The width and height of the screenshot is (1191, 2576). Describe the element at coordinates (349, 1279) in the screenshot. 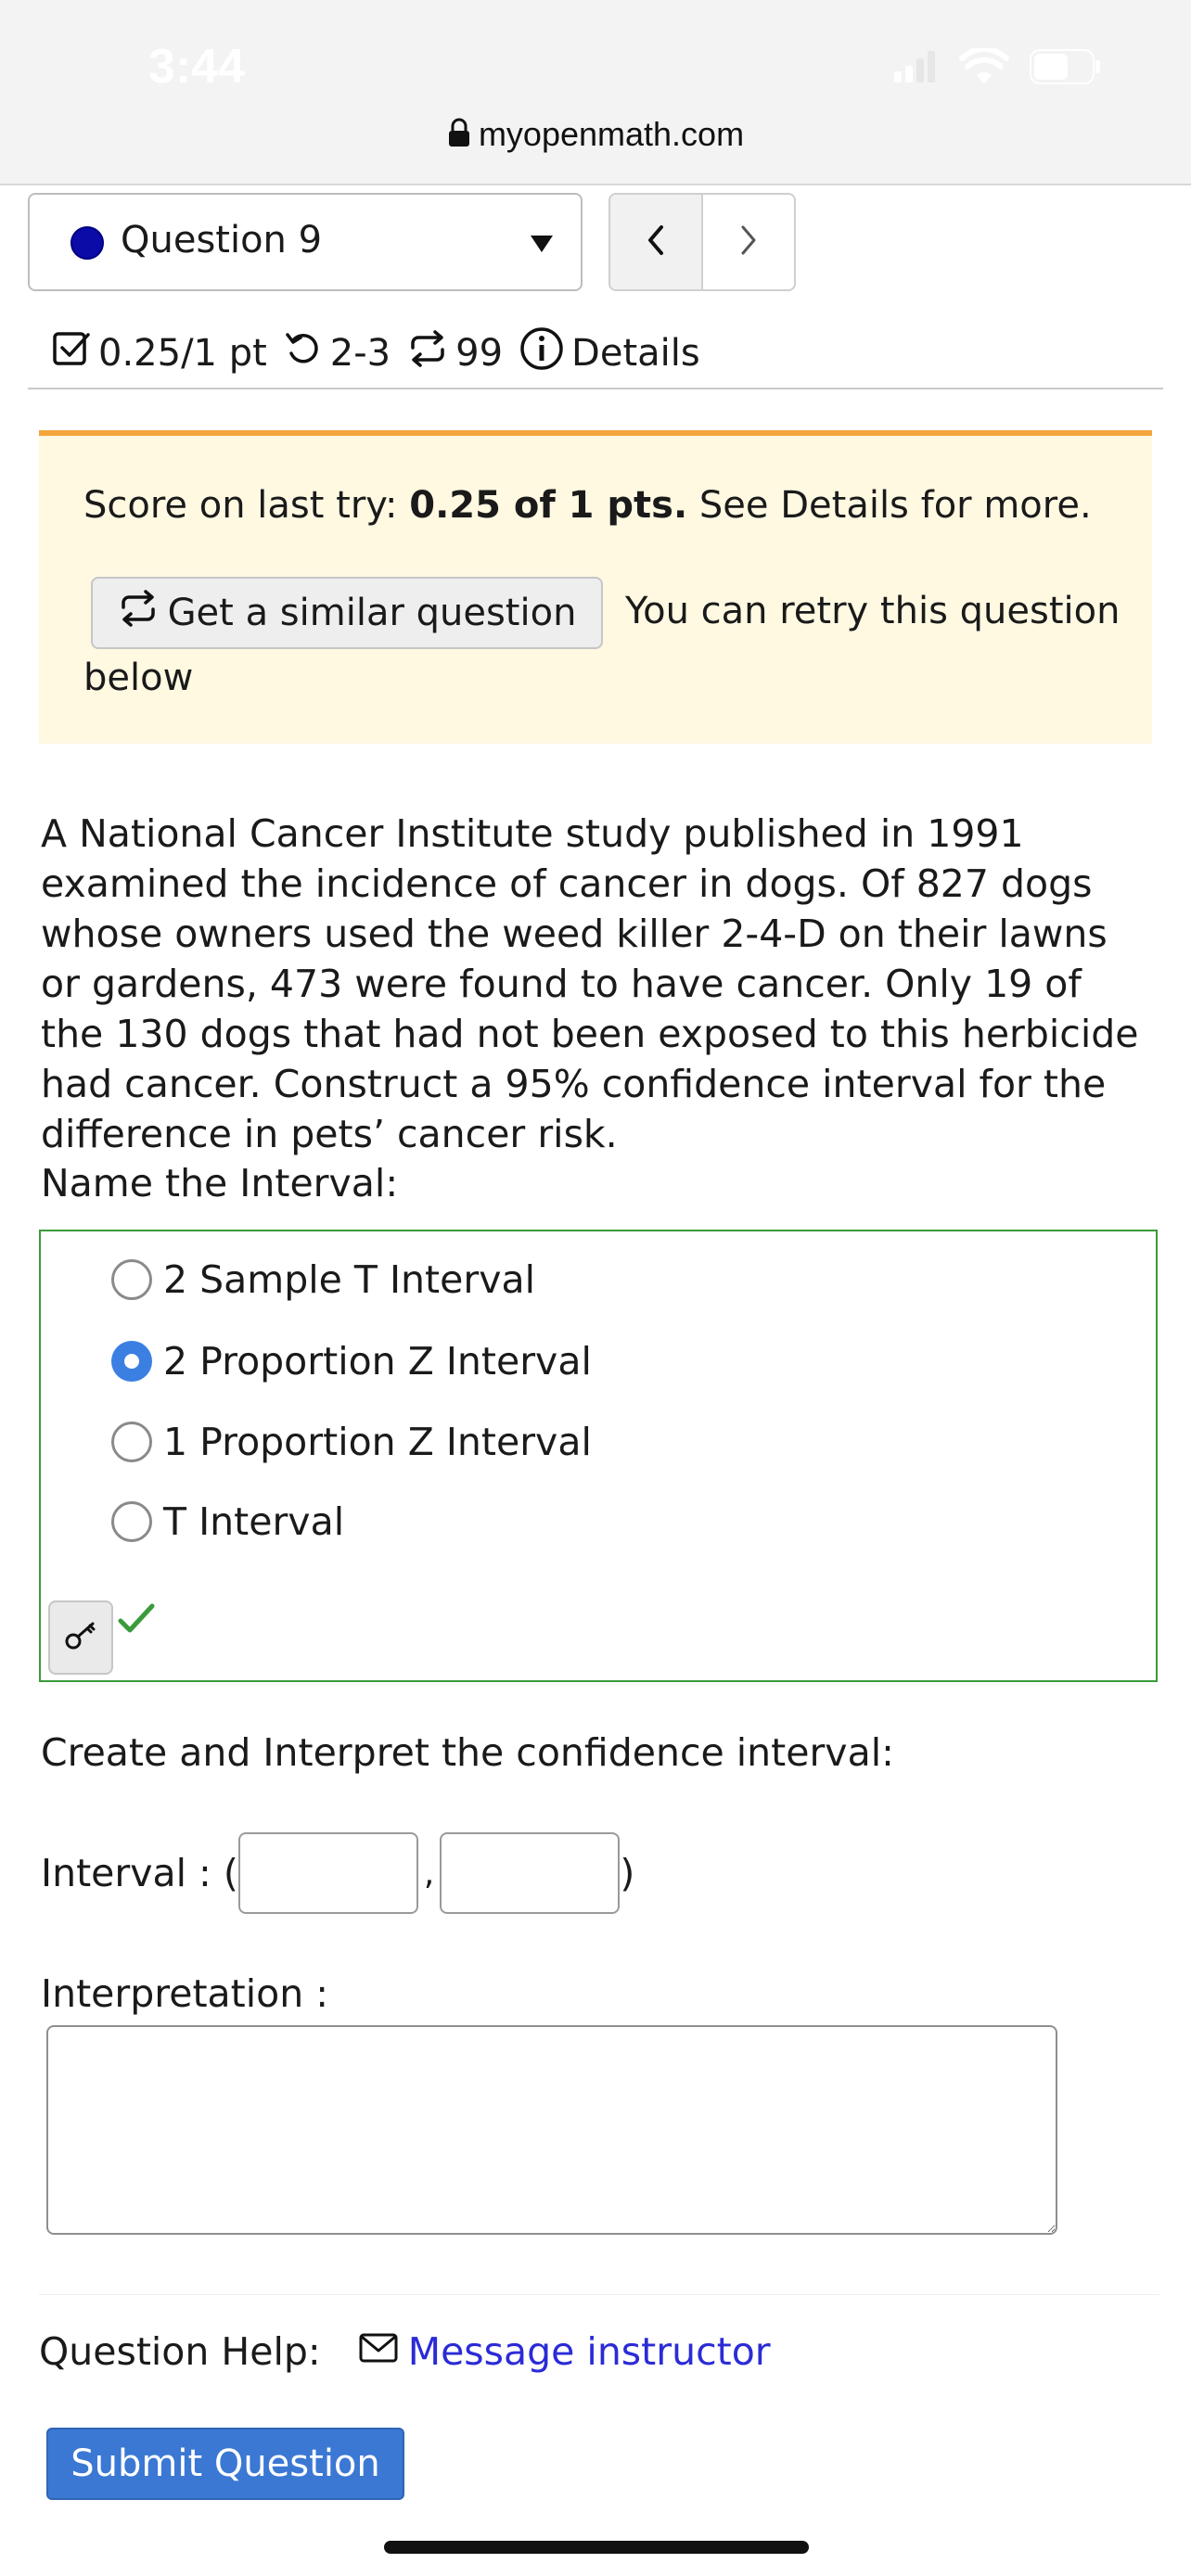

I see `choice-label: 2 Sample T Interval` at that location.